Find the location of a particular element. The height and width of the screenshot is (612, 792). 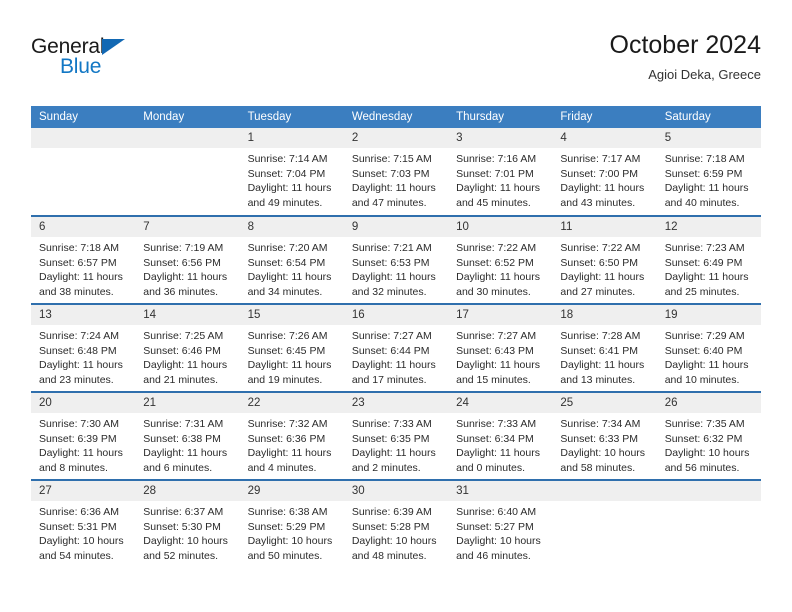

sunrise-time: Sunrise: 7:14 AM is located at coordinates (287, 159).